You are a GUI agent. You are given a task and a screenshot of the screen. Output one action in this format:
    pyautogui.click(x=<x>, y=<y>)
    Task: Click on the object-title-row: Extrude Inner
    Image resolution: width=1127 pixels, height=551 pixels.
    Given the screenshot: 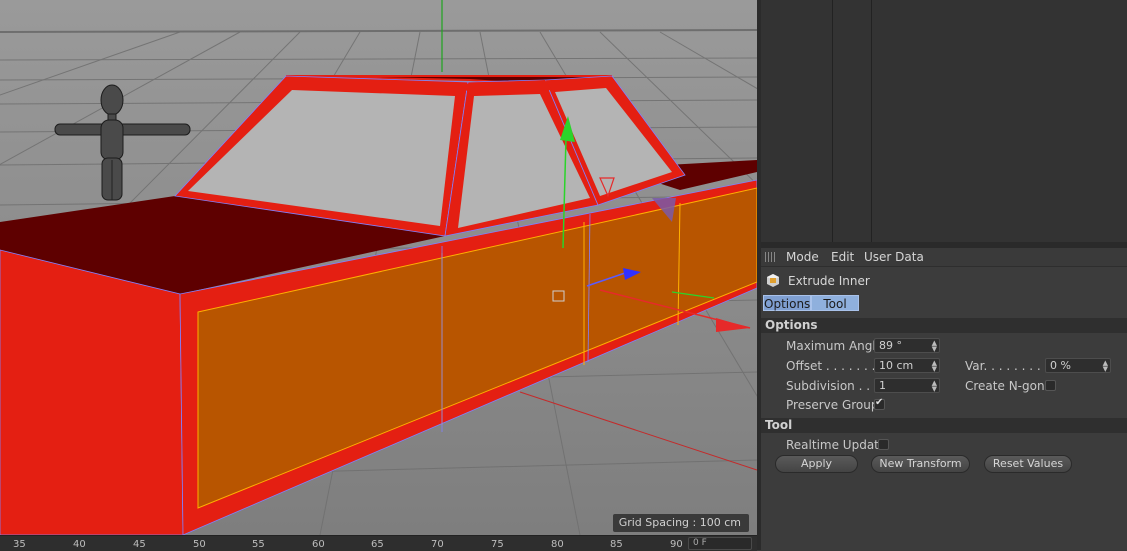 What is the action you would take?
    pyautogui.click(x=944, y=282)
    